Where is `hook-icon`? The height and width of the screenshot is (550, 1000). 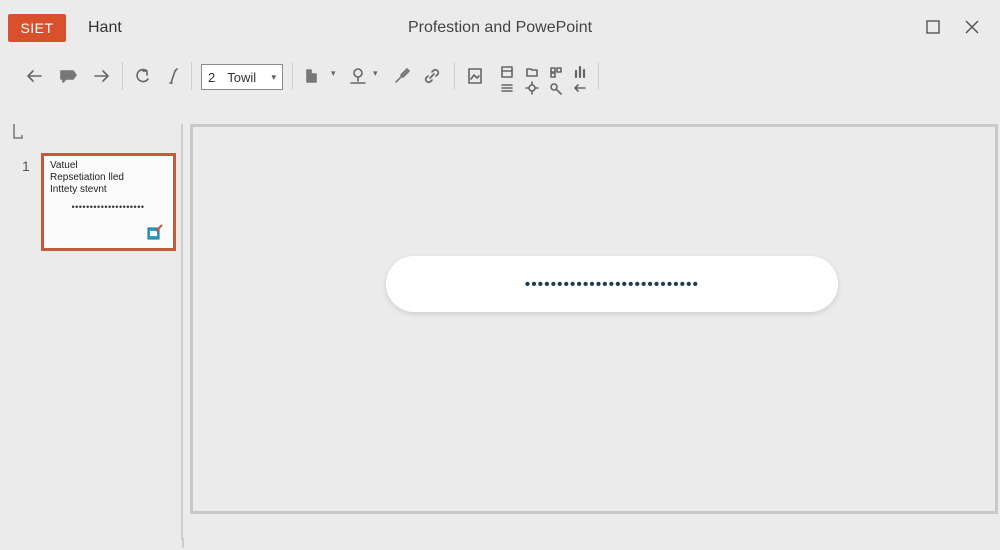 hook-icon is located at coordinates (18, 132).